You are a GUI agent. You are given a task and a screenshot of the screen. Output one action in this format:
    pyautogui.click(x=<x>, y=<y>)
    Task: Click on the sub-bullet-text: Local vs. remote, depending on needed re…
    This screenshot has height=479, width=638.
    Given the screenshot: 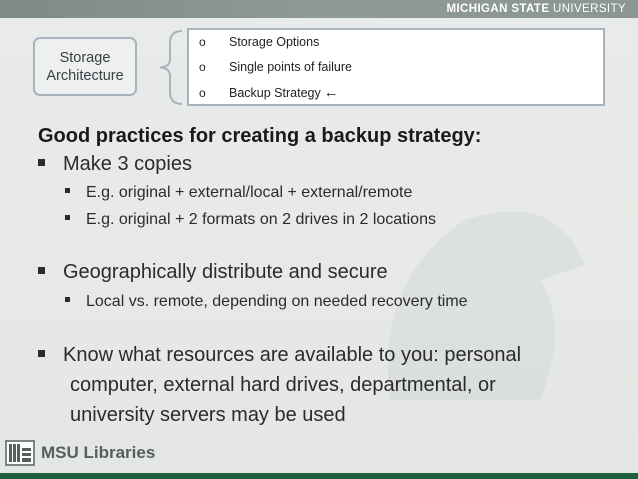 What is the action you would take?
    pyautogui.click(x=277, y=301)
    